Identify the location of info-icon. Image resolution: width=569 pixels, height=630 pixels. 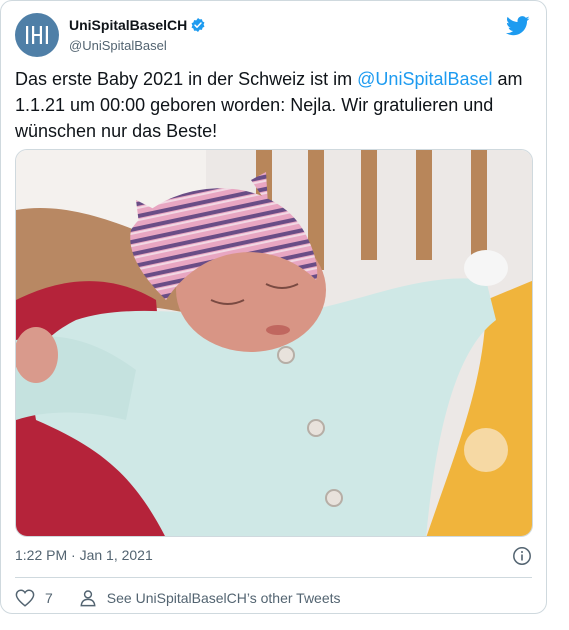
(522, 556).